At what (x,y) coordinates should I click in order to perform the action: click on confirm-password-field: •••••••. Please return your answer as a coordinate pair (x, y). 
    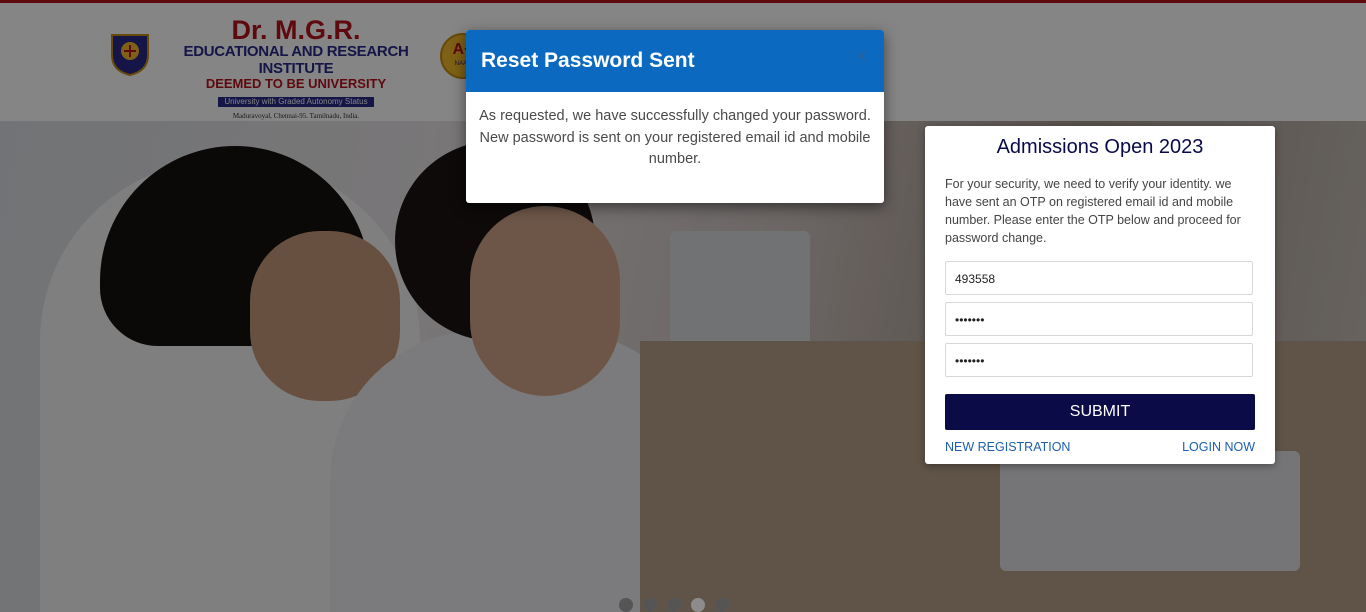
    Looking at the image, I should click on (1099, 360).